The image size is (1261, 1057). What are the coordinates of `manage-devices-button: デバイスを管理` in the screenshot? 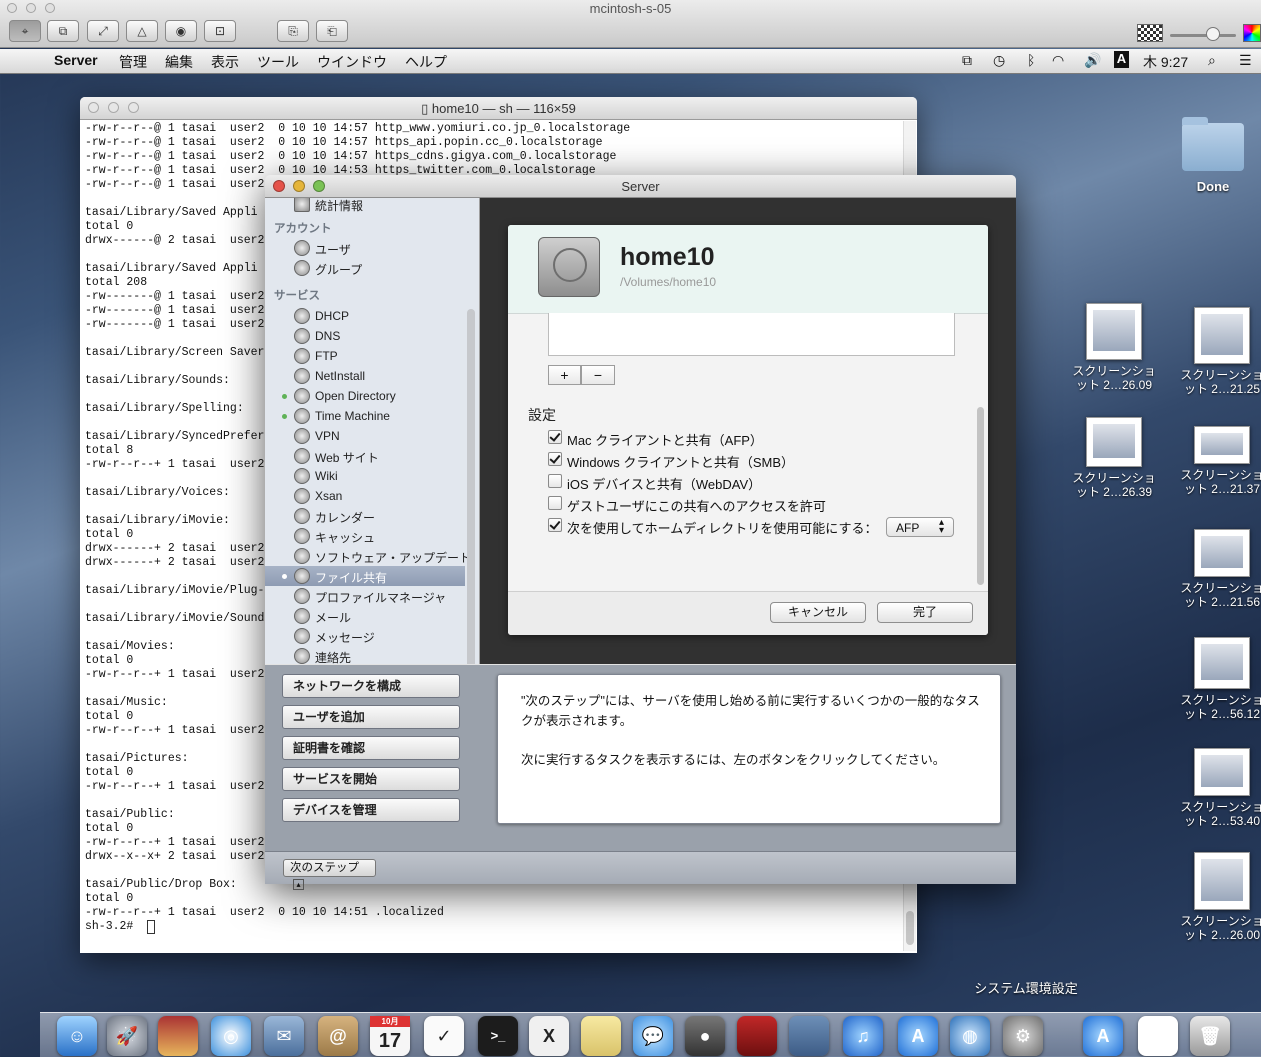 It's located at (371, 810).